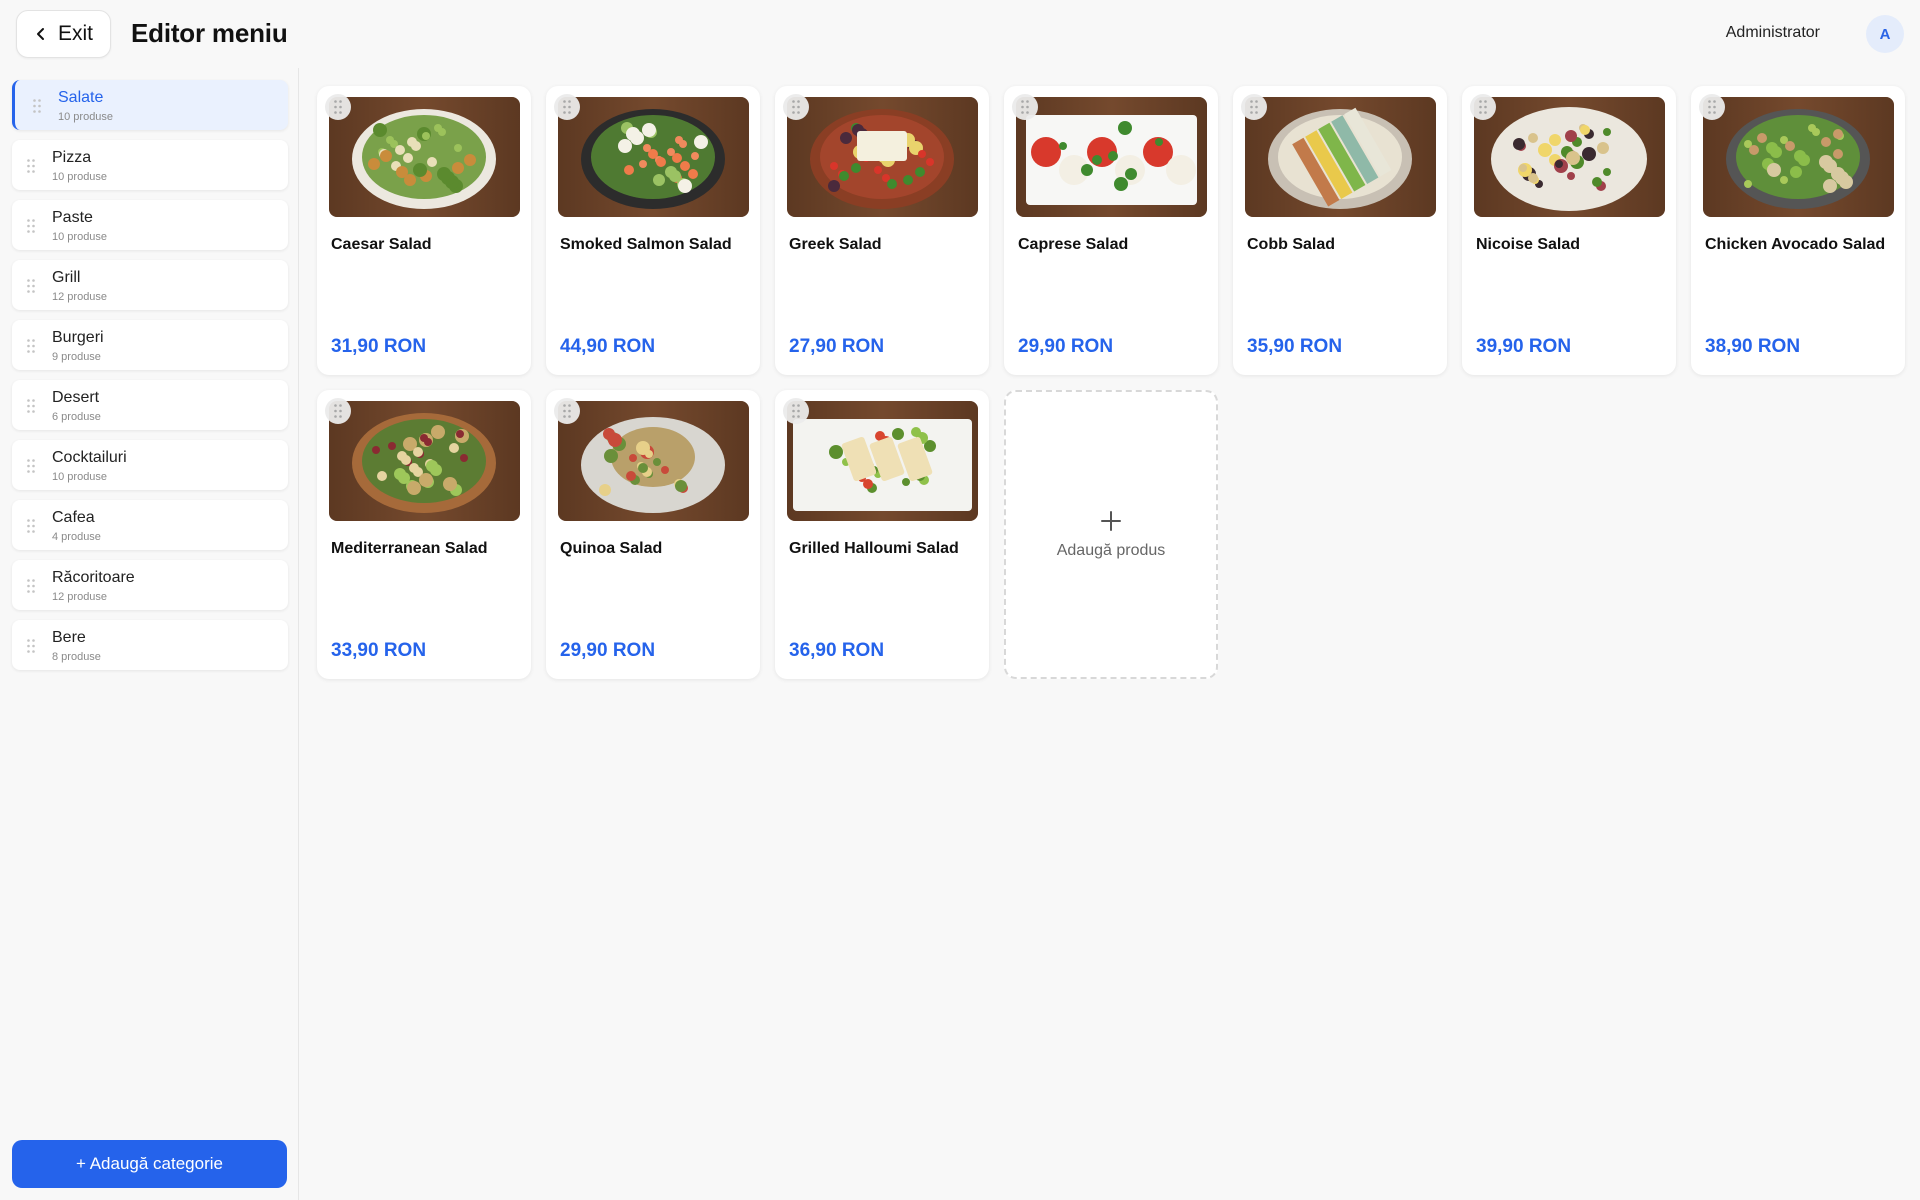 The image size is (1920, 1200). Describe the element at coordinates (1111, 550) in the screenshot. I see `add-product-label: Adaugă produs` at that location.